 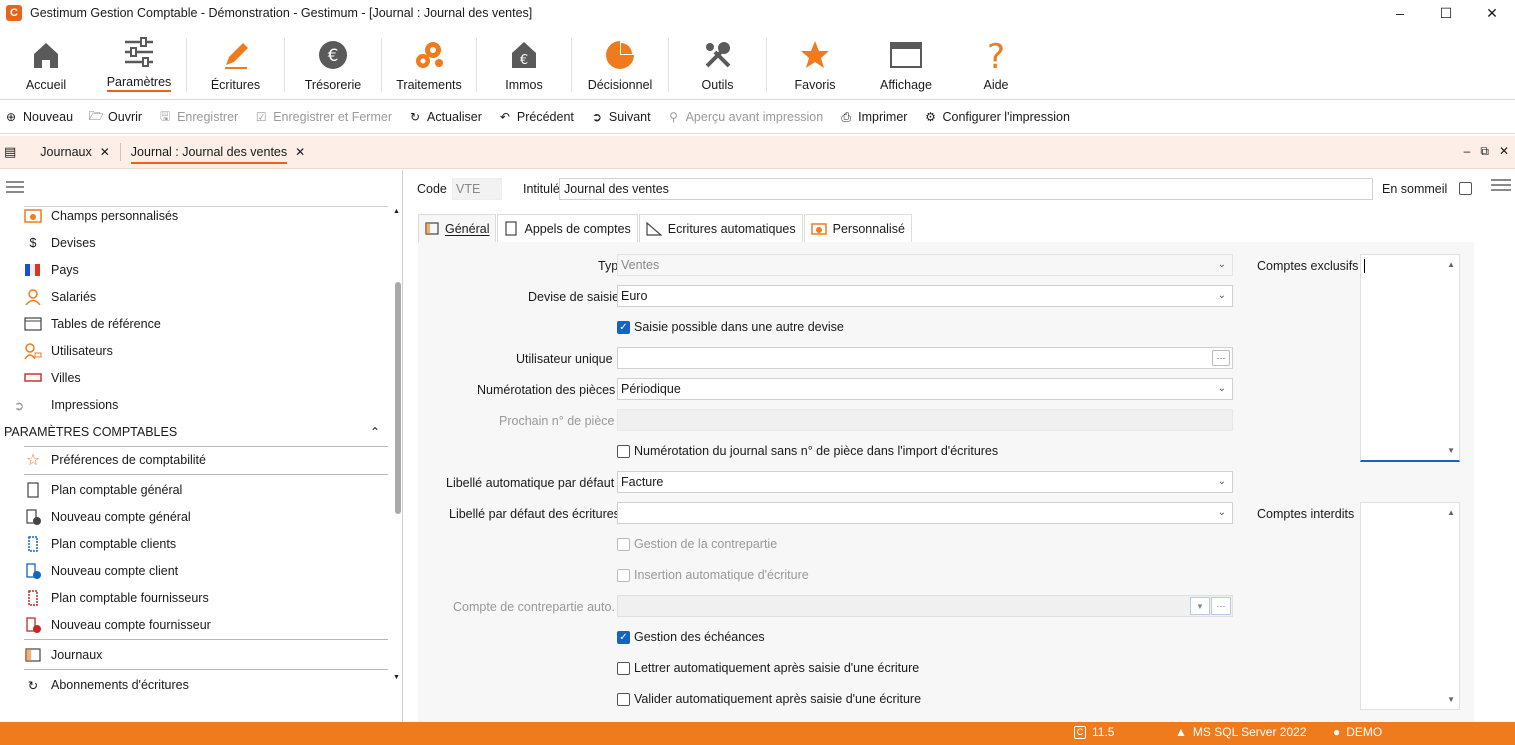 What do you see at coordinates (1504, 151) in the screenshot?
I see `close-doc-icon: ✕` at bounding box center [1504, 151].